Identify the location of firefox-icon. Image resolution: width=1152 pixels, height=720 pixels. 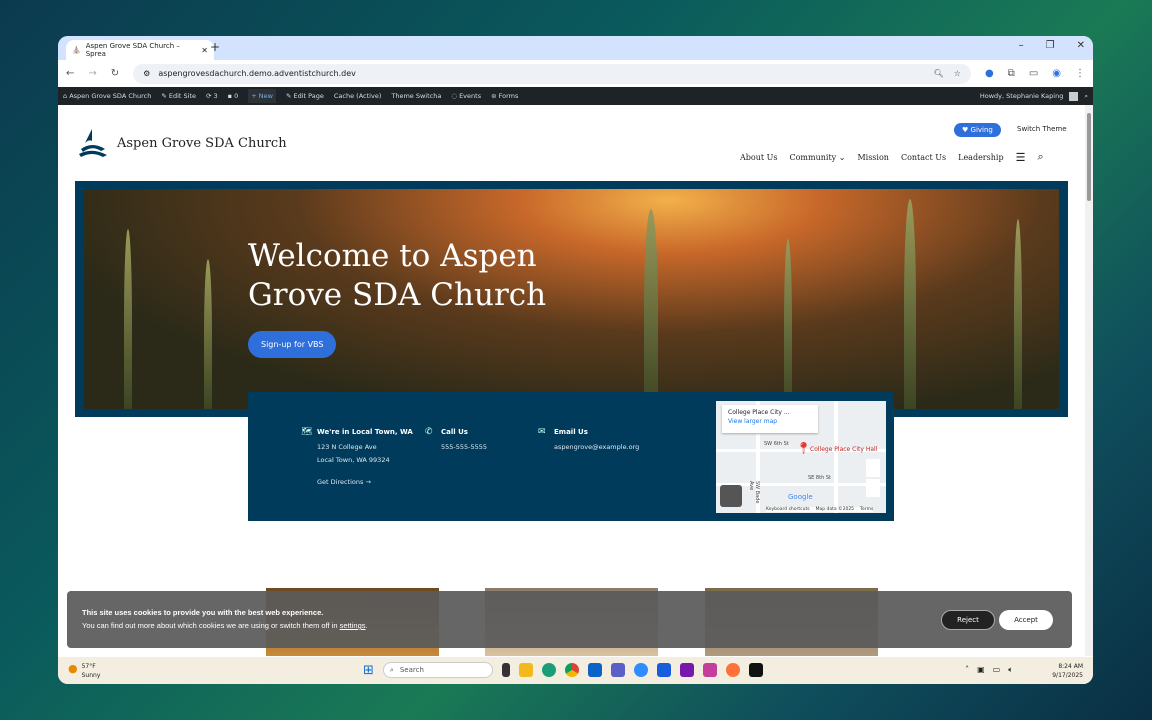
(732, 670).